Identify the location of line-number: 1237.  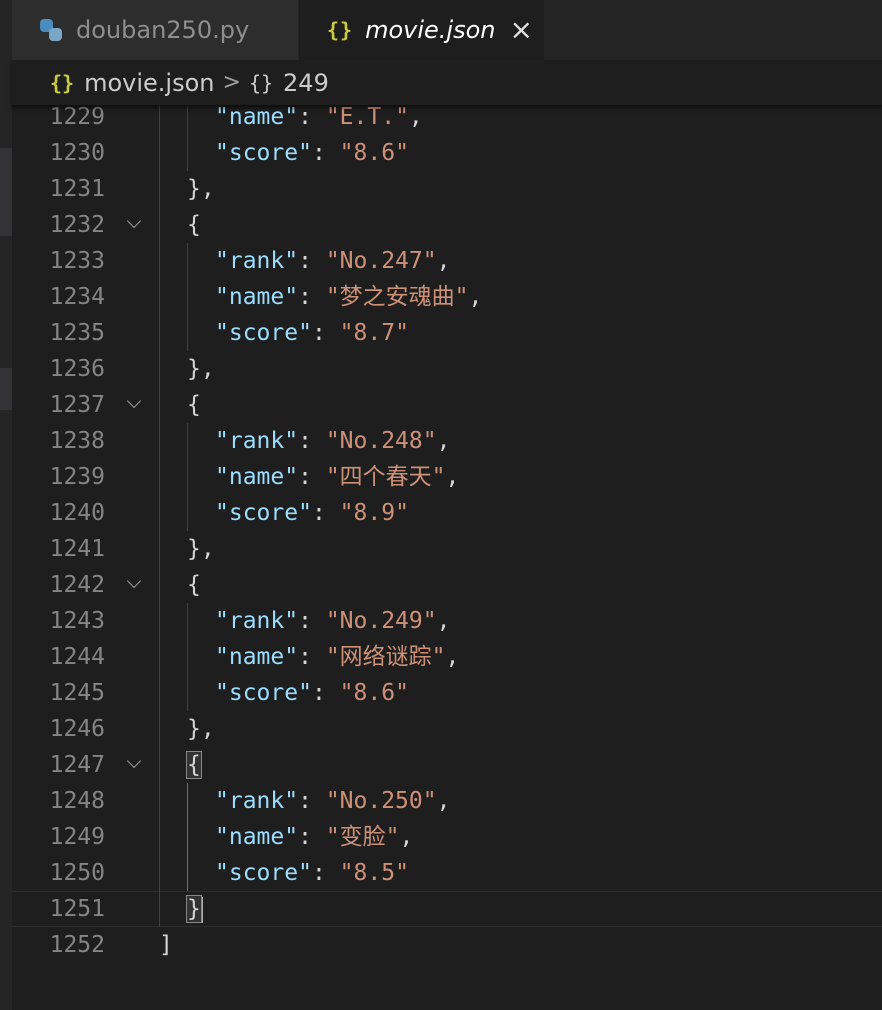
(77, 405).